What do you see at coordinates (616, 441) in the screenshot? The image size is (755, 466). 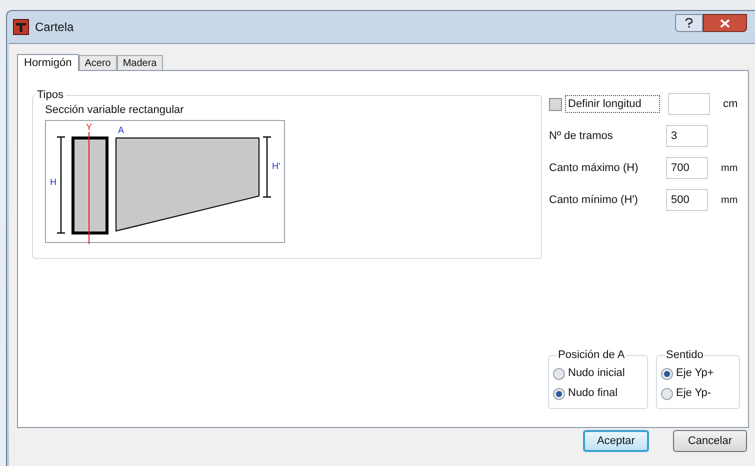 I see `dialog-button: Aceptar` at bounding box center [616, 441].